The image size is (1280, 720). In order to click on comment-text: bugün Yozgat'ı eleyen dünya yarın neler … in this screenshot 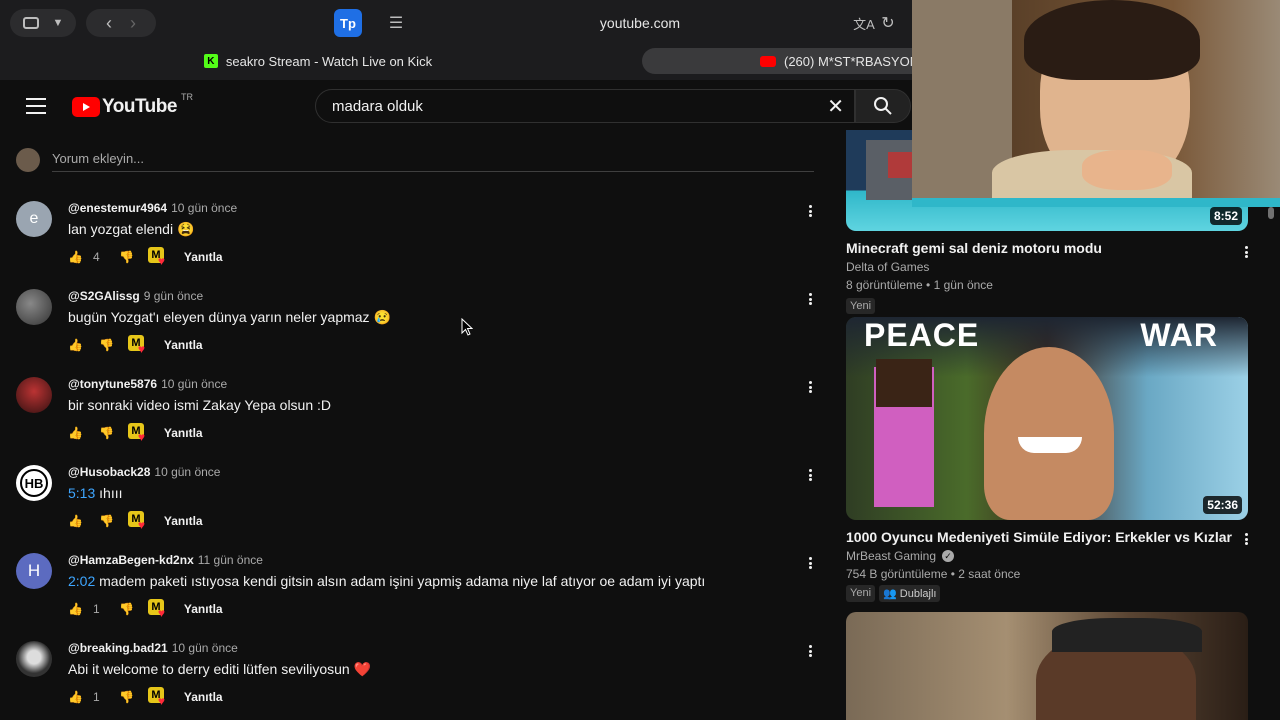, I will do `click(229, 317)`.